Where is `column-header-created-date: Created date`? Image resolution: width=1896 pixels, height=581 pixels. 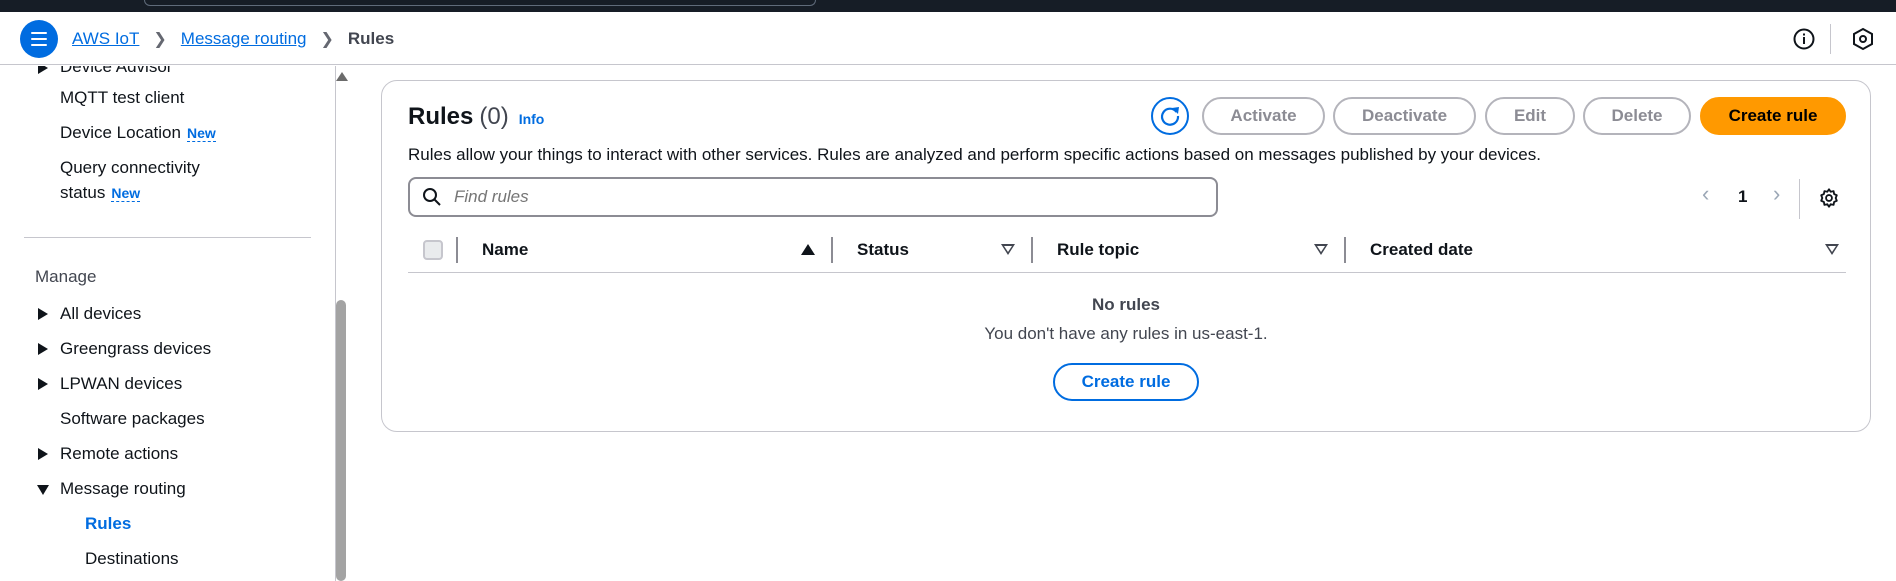 column-header-created-date: Created date is located at coordinates (1421, 250).